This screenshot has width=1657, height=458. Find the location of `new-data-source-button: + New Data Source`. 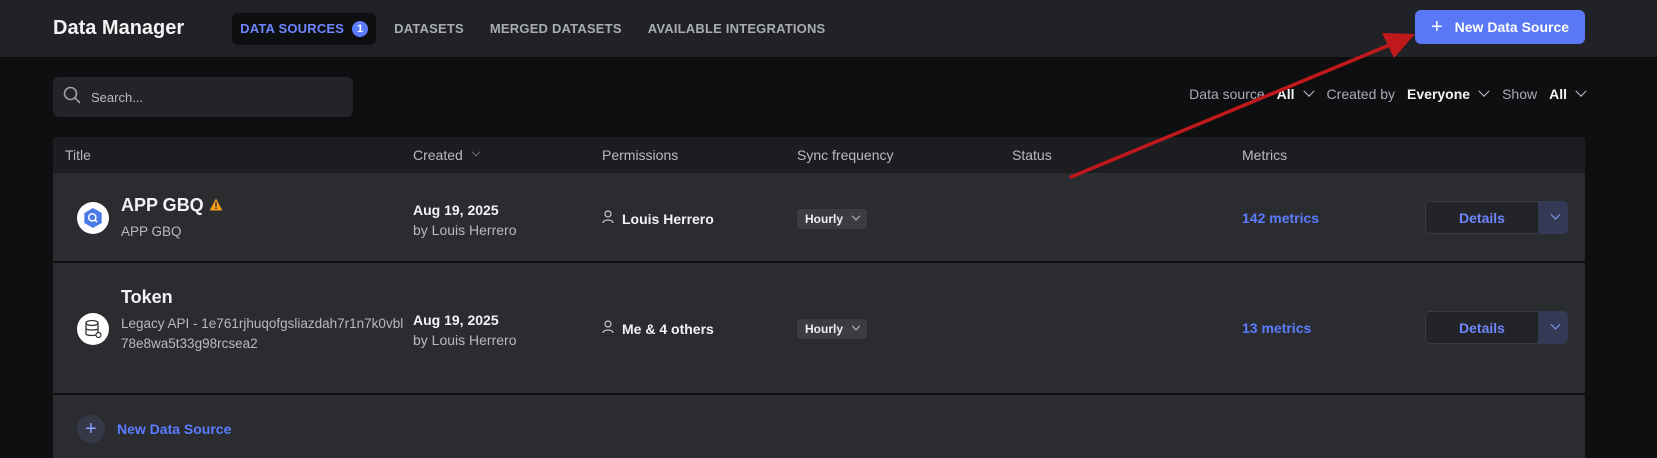

new-data-source-button: + New Data Source is located at coordinates (1500, 27).